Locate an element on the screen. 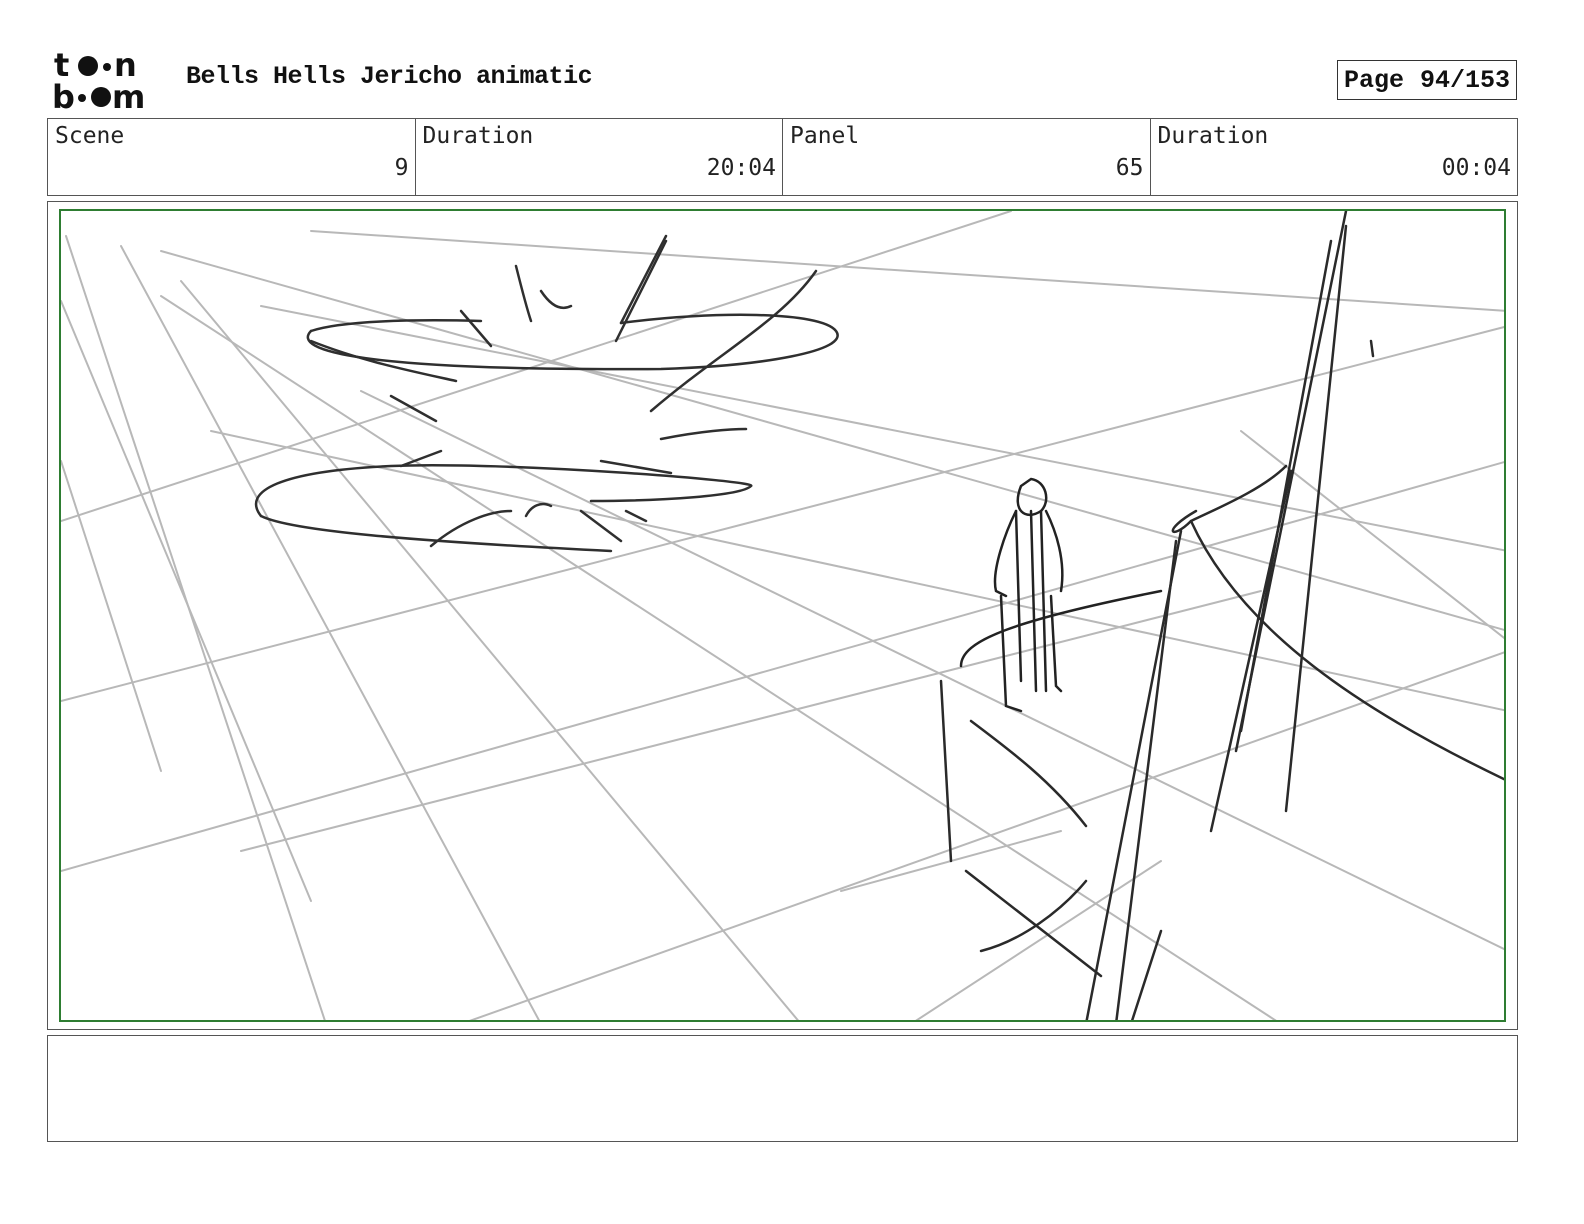 The height and width of the screenshot is (1224, 1584). page-number: 94/153 is located at coordinates (1464, 80).